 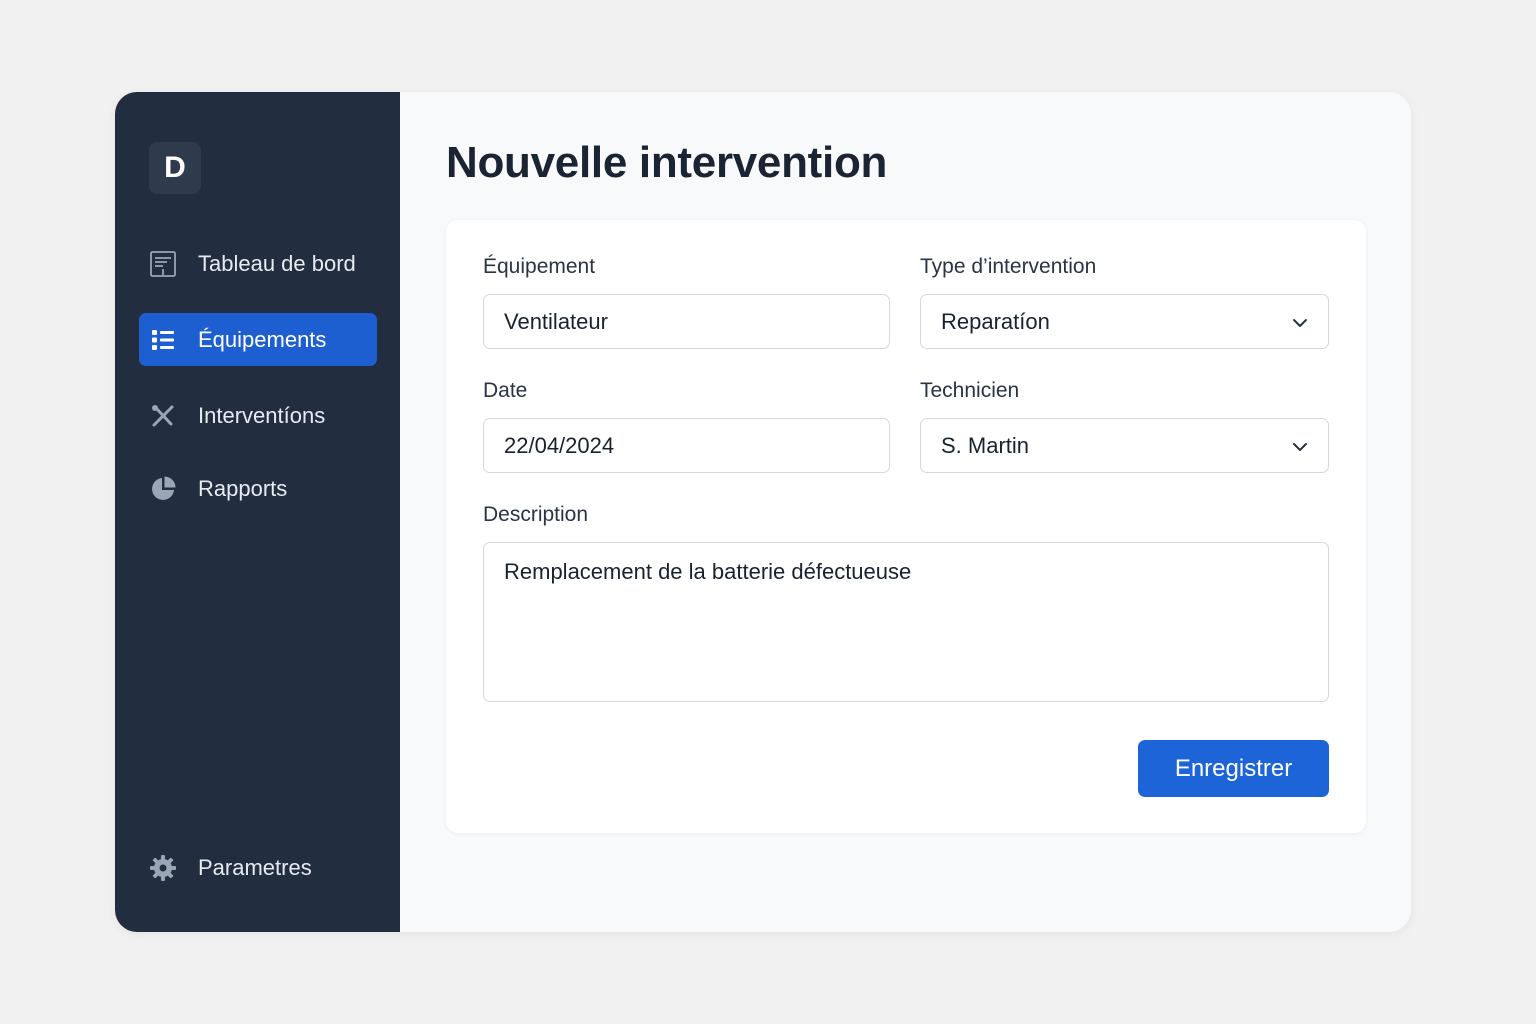 I want to click on sidebar-item-interventions: Interventíons, so click(x=258, y=415).